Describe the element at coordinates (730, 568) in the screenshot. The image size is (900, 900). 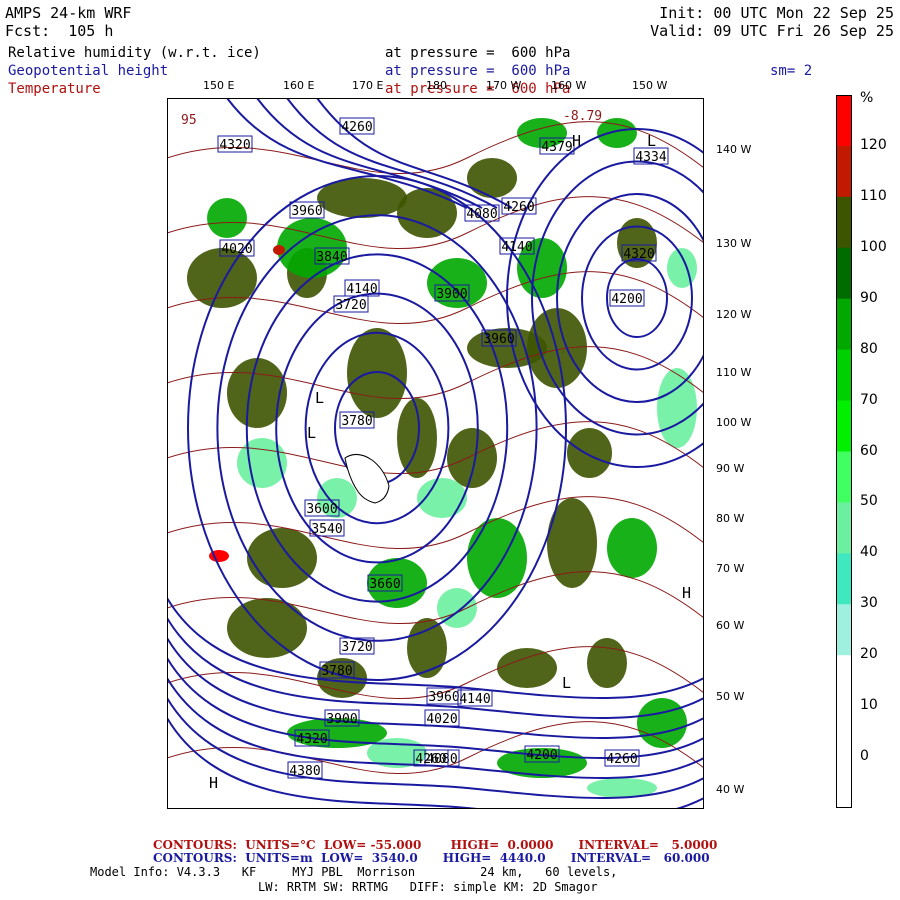
I see `lat-label: 70 W` at that location.